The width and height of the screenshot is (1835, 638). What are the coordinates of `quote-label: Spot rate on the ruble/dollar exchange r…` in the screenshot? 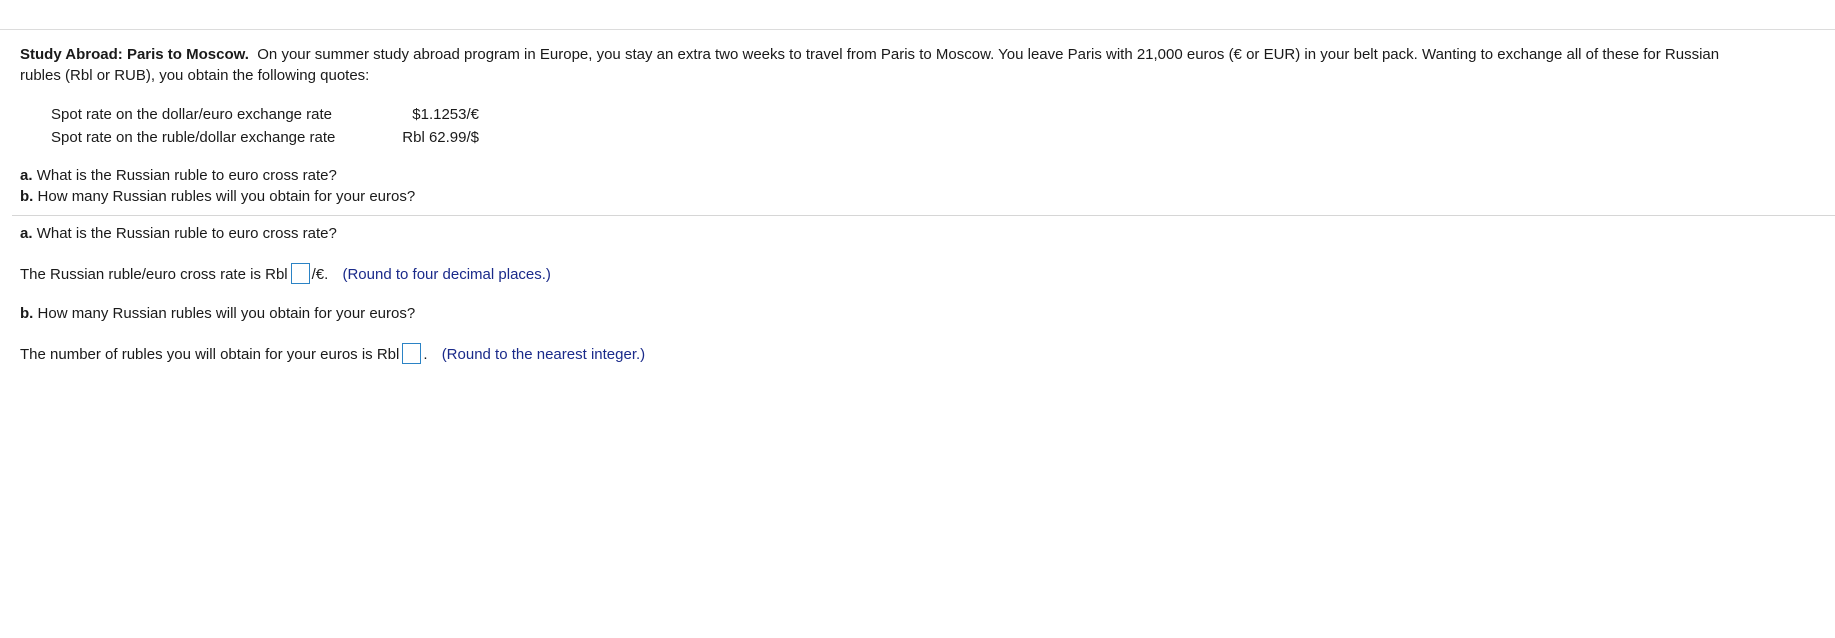 It's located at (193, 137).